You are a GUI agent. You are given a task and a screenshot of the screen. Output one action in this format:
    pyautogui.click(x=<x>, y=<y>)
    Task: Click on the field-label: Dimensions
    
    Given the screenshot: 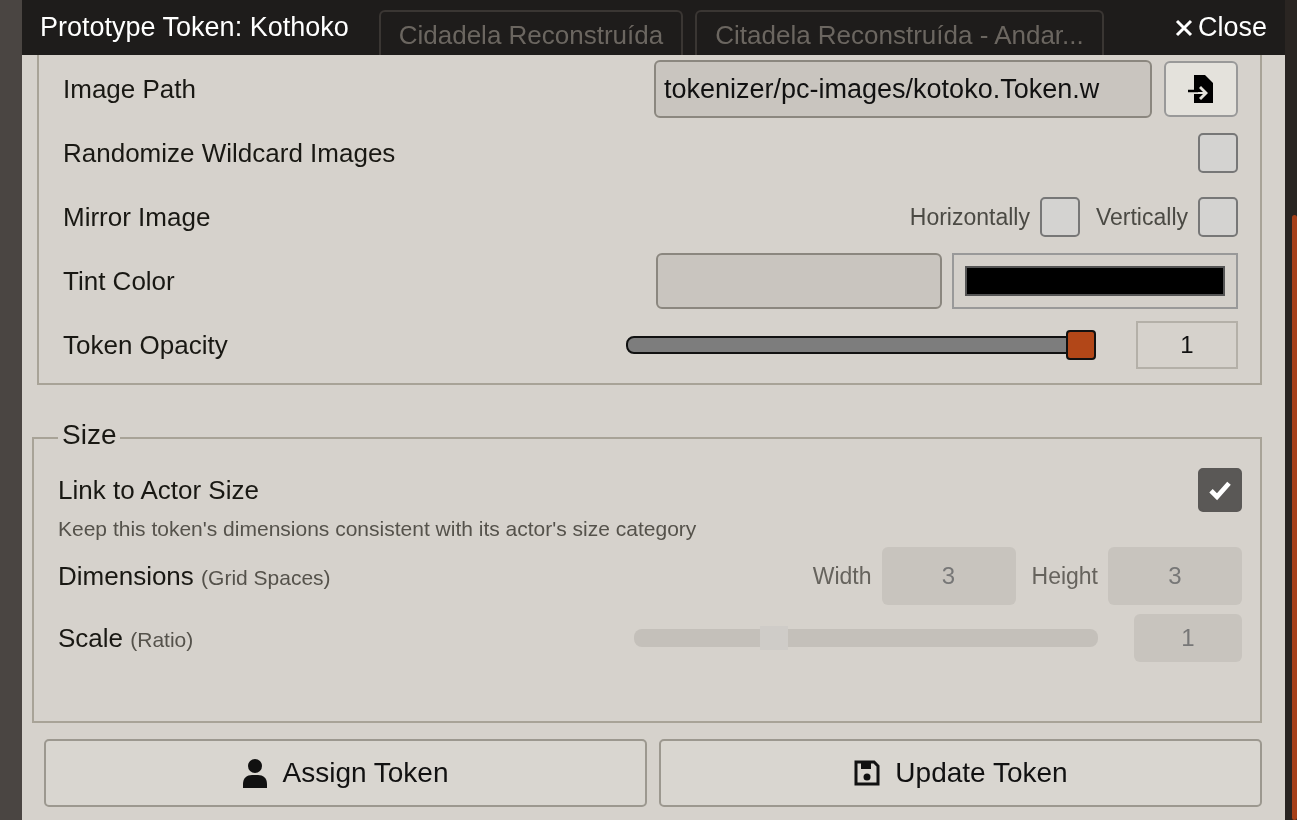 What is the action you would take?
    pyautogui.click(x=126, y=575)
    